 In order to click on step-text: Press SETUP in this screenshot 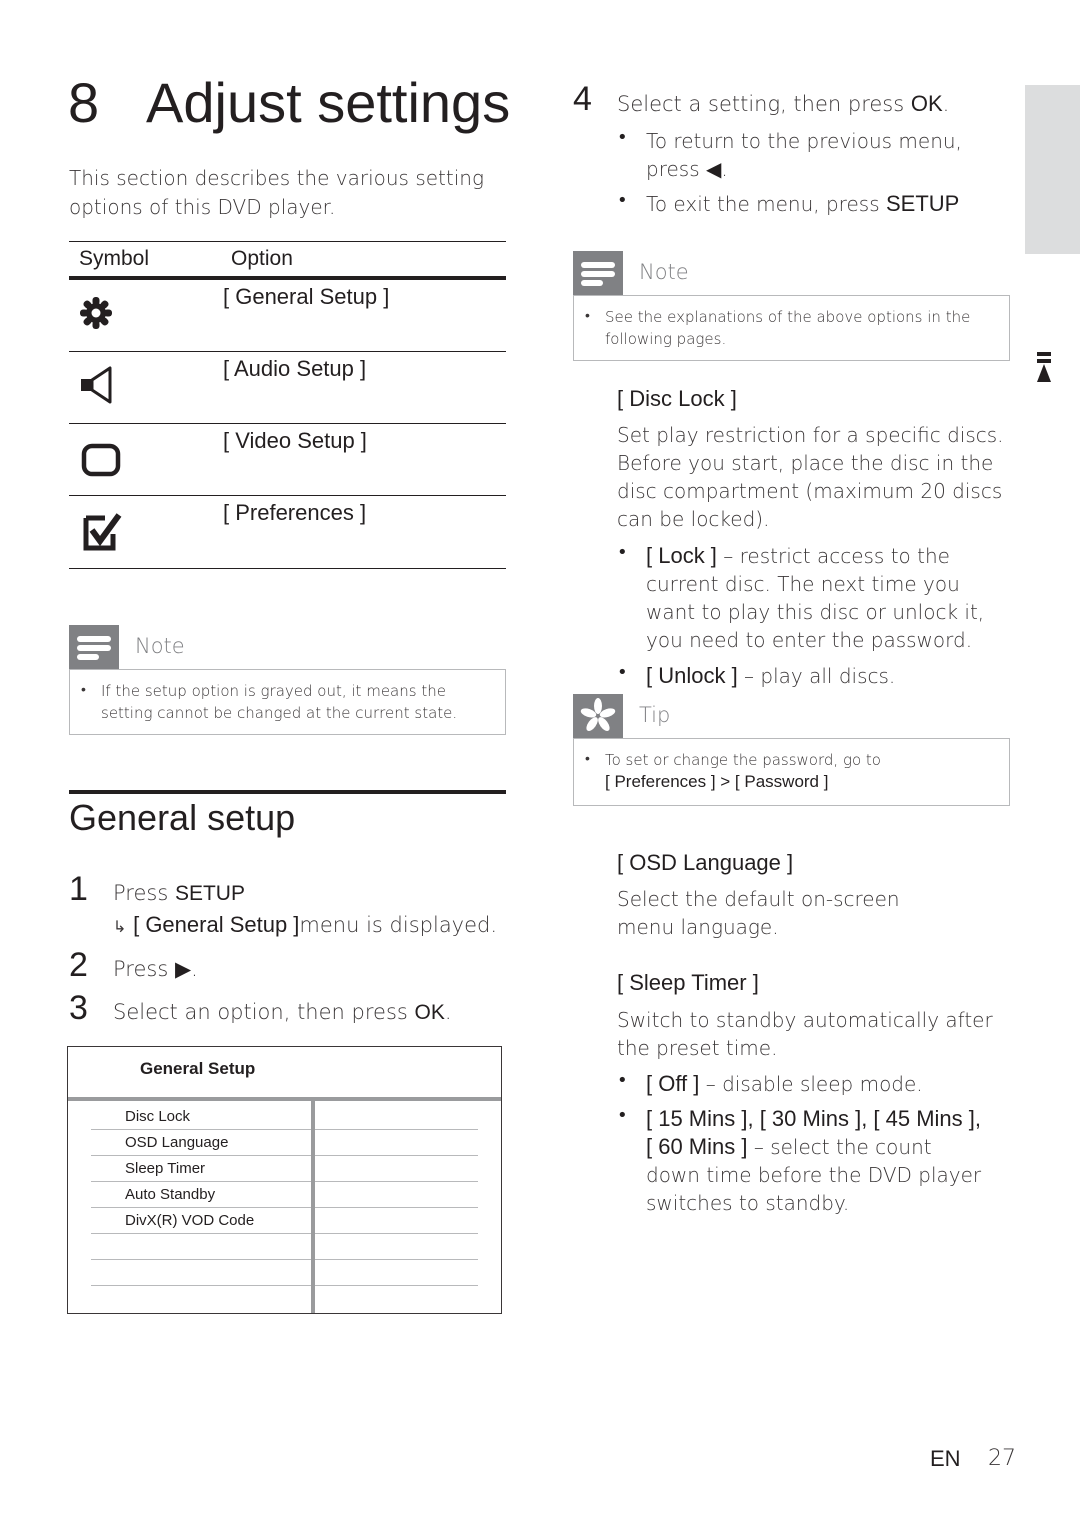, I will do `click(179, 893)`.